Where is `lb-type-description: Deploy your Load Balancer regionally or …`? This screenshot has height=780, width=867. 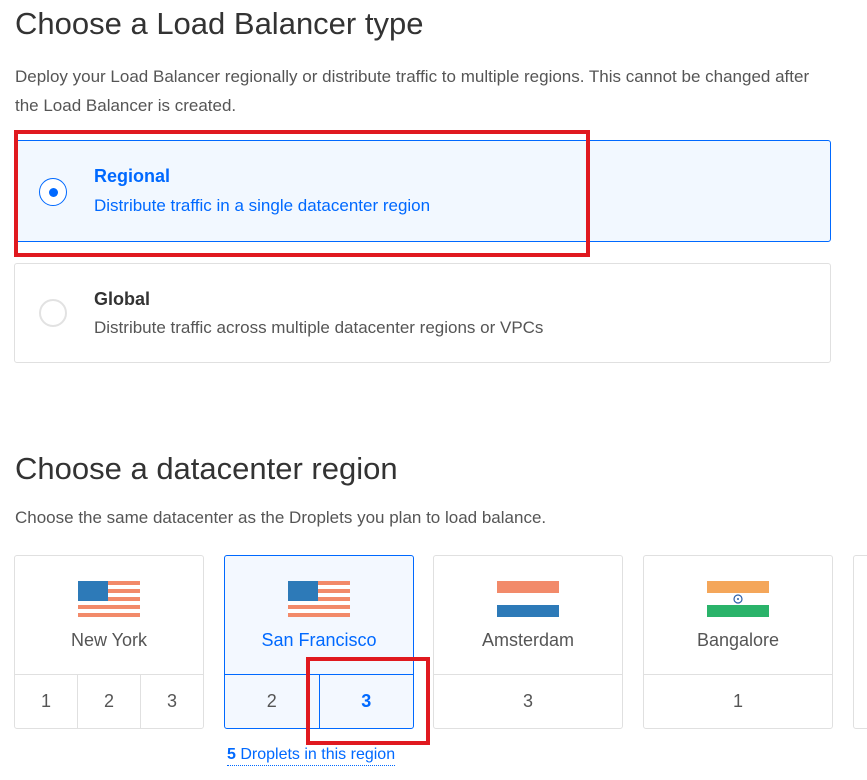 lb-type-description: Deploy your Load Balancer regionally or … is located at coordinates (412, 91).